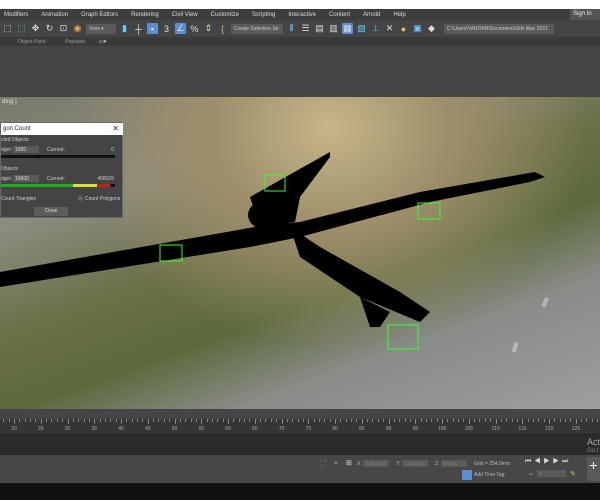 Image resolution: width=600 pixels, height=500 pixels. I want to click on time-tag-icon, so click(467, 475).